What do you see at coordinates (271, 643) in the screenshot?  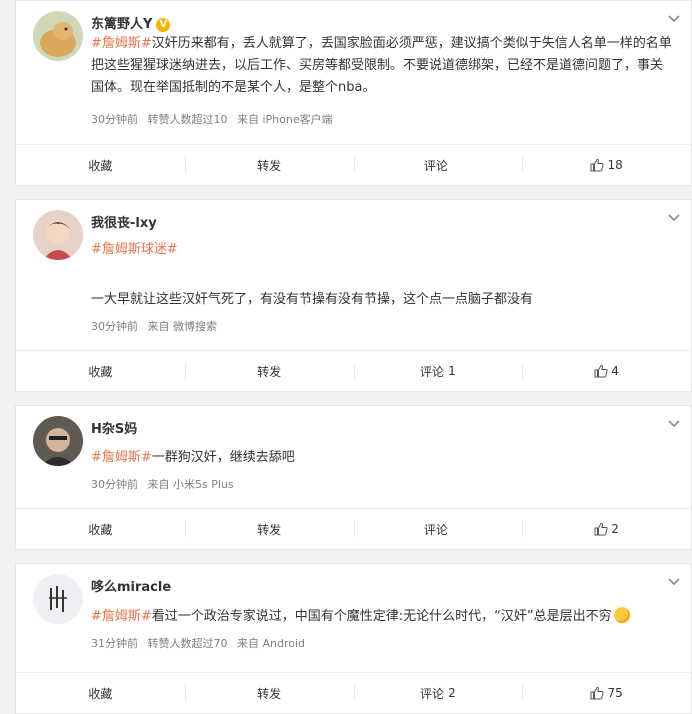 I see `post-source: 来自 Android` at bounding box center [271, 643].